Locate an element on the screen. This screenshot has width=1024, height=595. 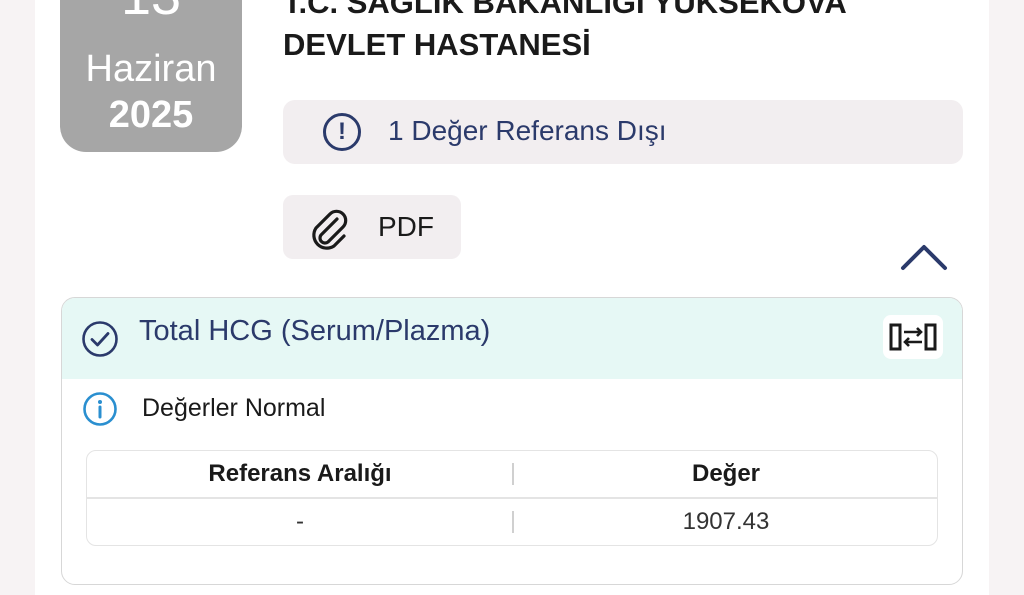
date-month: Haziran is located at coordinates (151, 69).